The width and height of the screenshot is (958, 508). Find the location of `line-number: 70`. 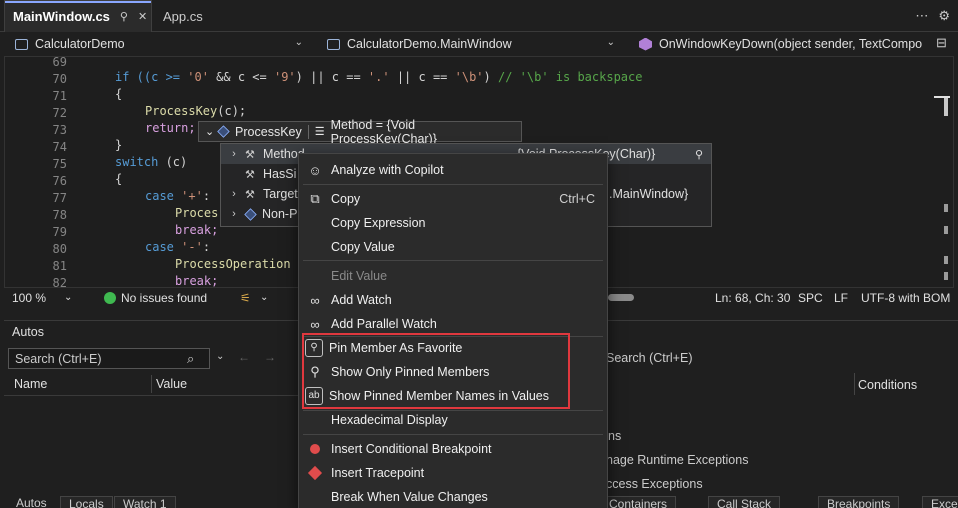

line-number: 70 is located at coordinates (59, 79).